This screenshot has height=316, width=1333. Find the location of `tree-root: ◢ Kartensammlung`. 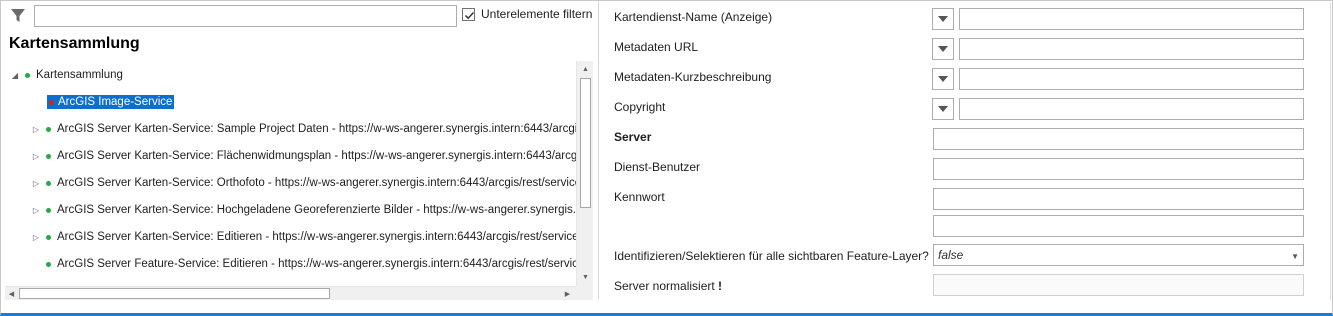

tree-root: ◢ Kartensammlung is located at coordinates (66, 75).